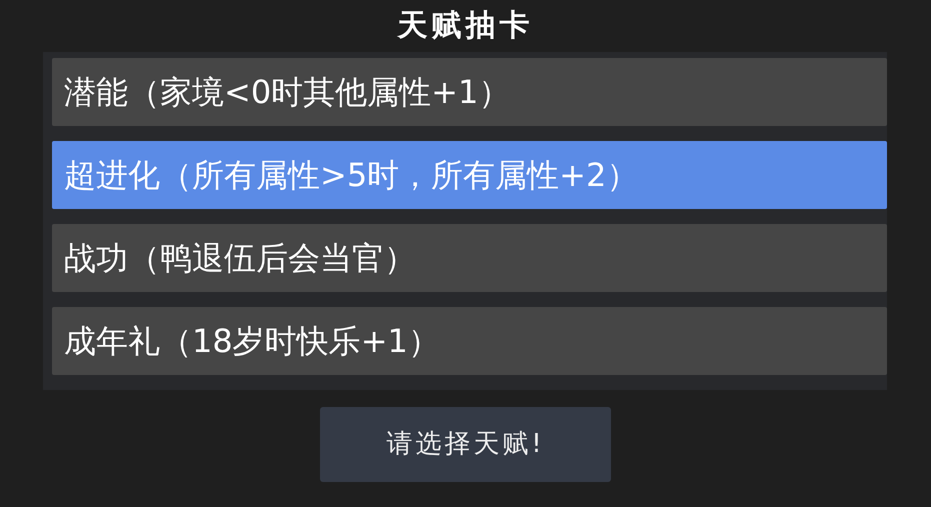 This screenshot has height=507, width=931. I want to click on choose-talent-button: 请选择天赋!, so click(465, 444).